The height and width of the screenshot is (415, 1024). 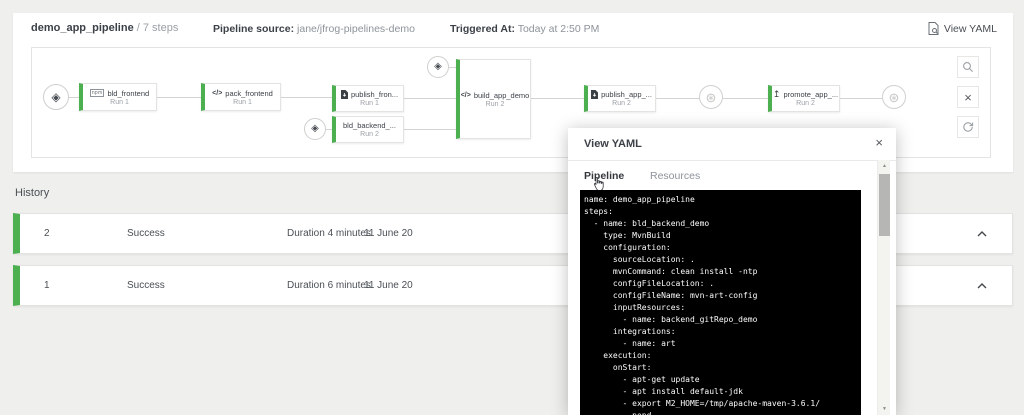 I want to click on close-zoom-button: ×, so click(x=968, y=97).